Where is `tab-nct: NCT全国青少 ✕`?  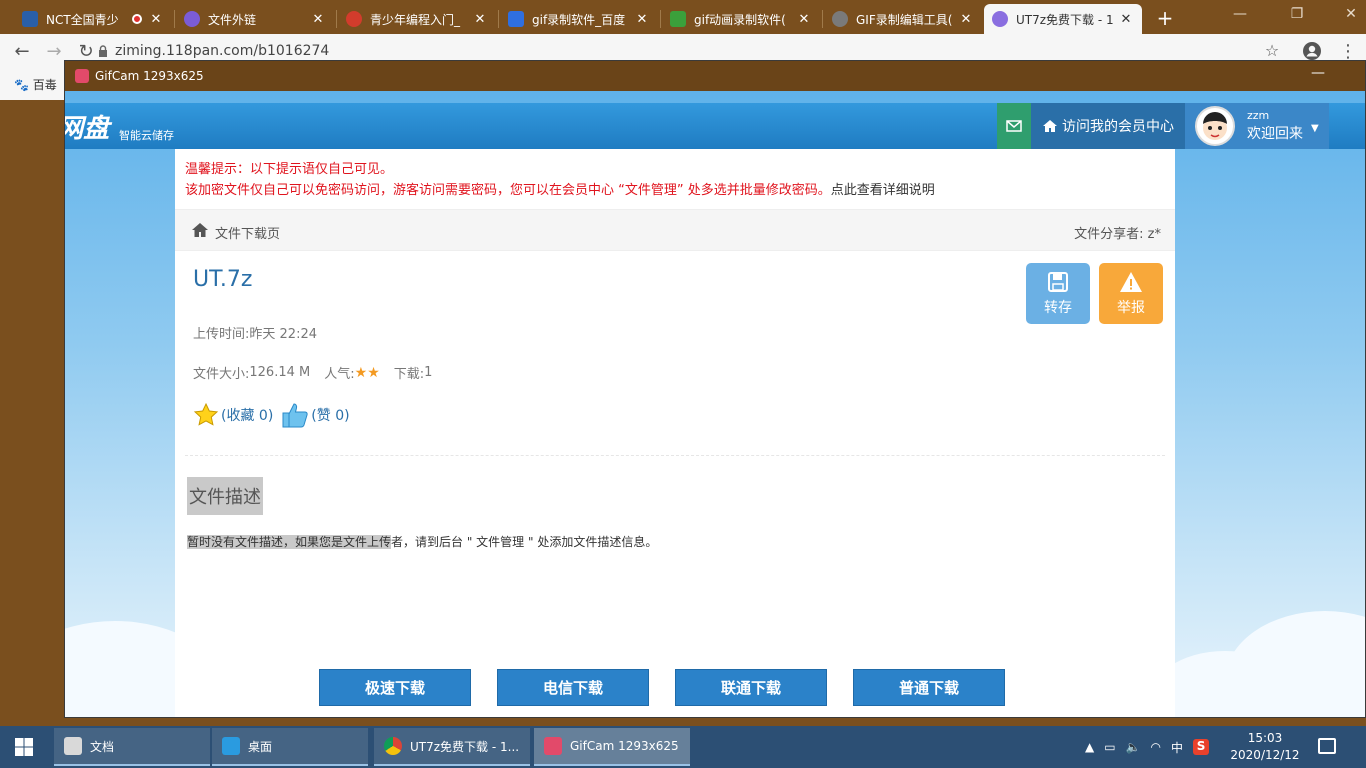
tab-nct: NCT全国青少 ✕ is located at coordinates (93, 19).